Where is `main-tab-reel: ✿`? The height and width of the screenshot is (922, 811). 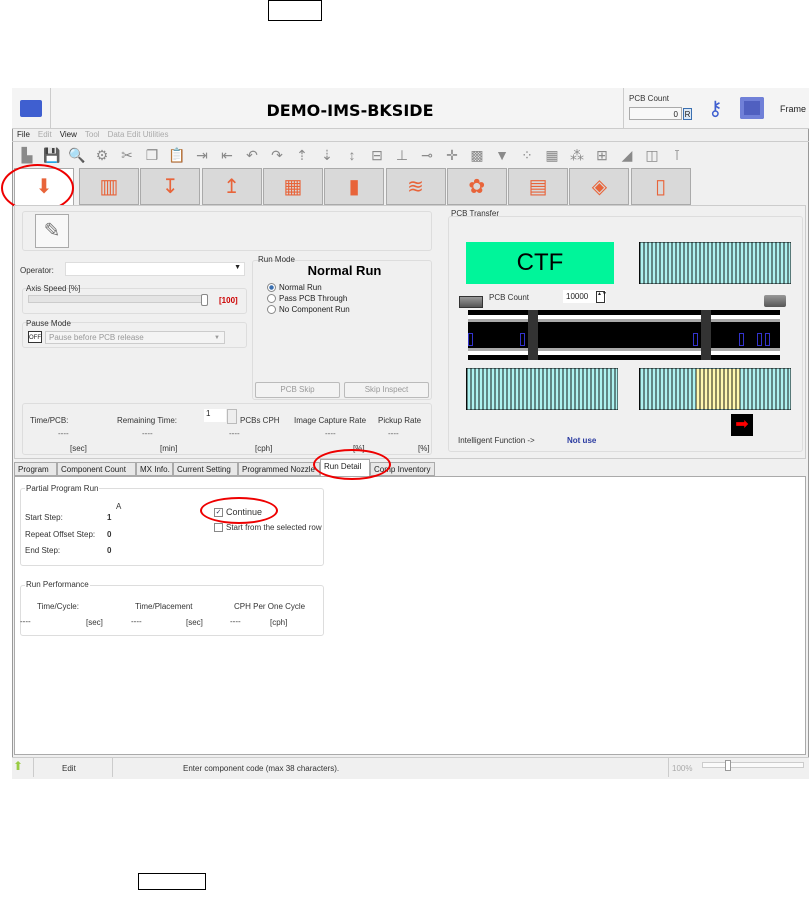
main-tab-reel: ✿ is located at coordinates (476, 186).